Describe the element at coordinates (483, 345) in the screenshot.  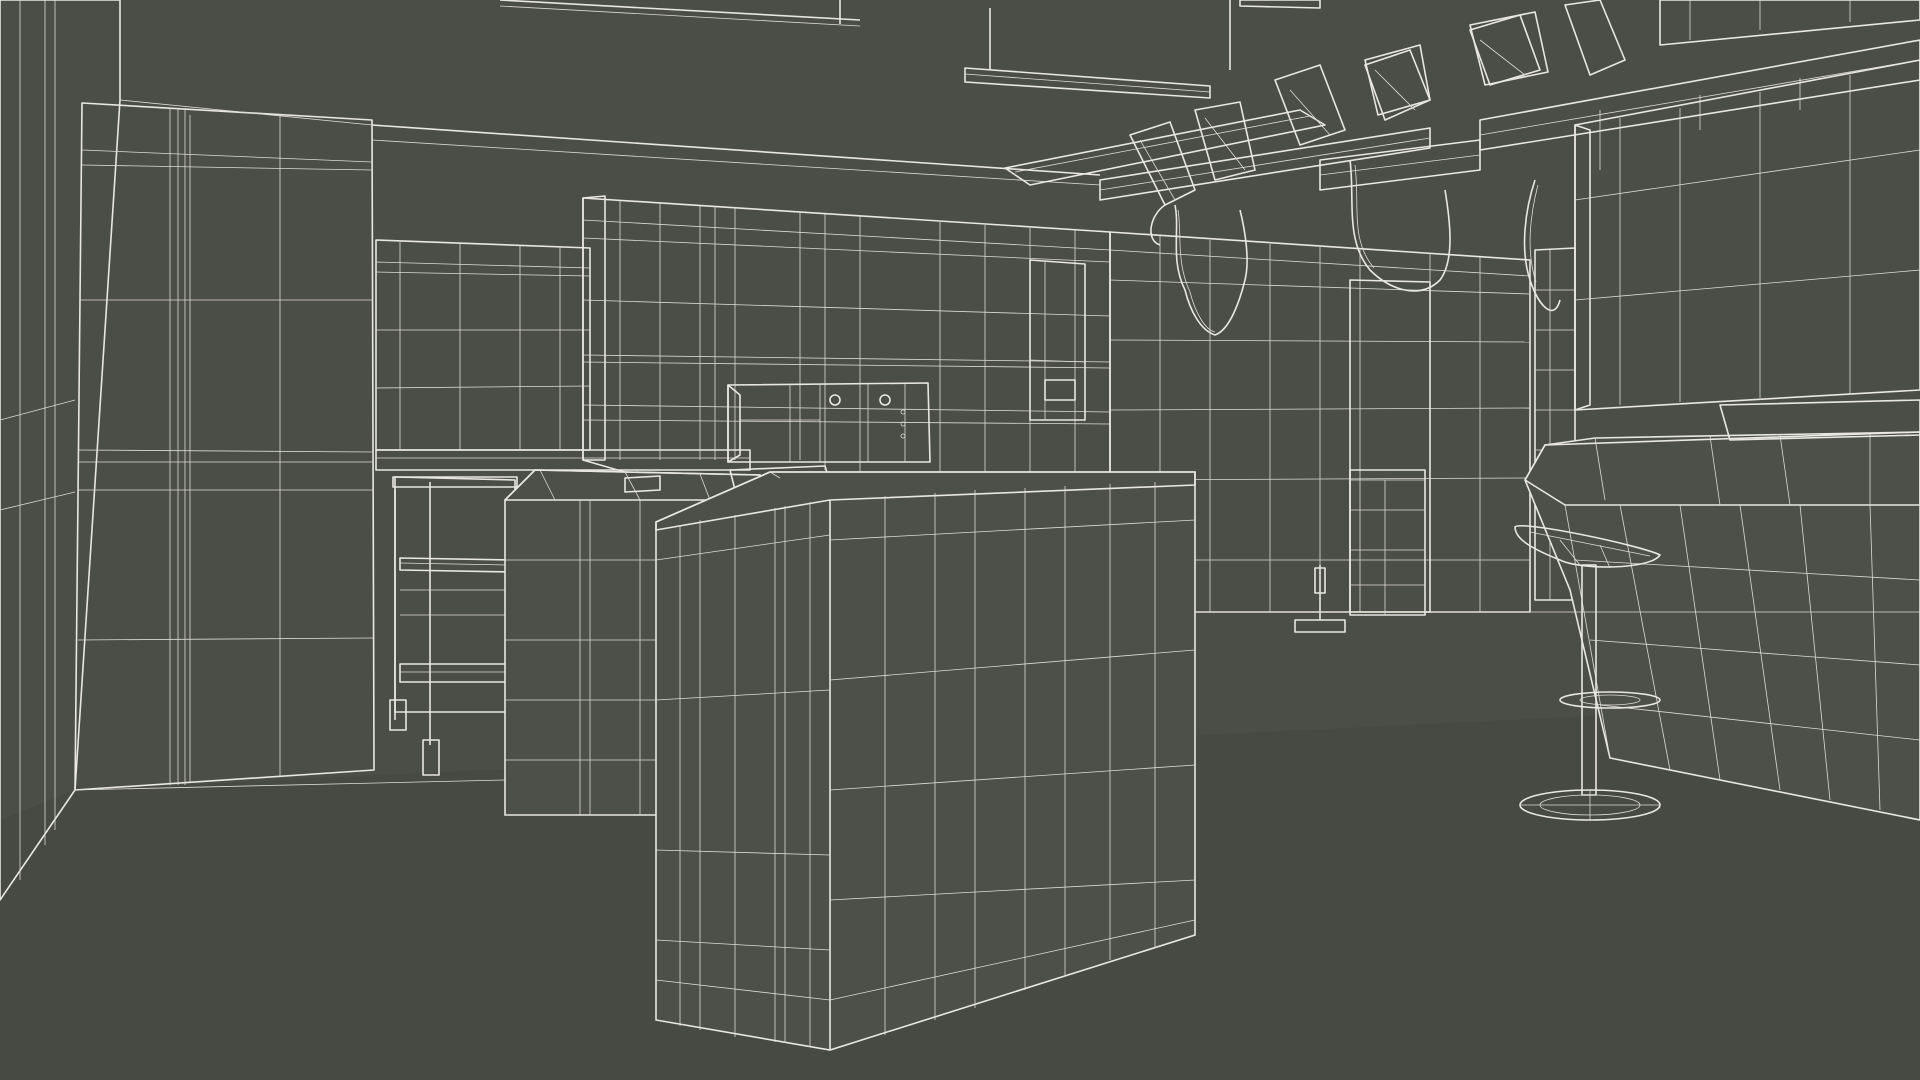
I see `upper-wall-cabinet` at that location.